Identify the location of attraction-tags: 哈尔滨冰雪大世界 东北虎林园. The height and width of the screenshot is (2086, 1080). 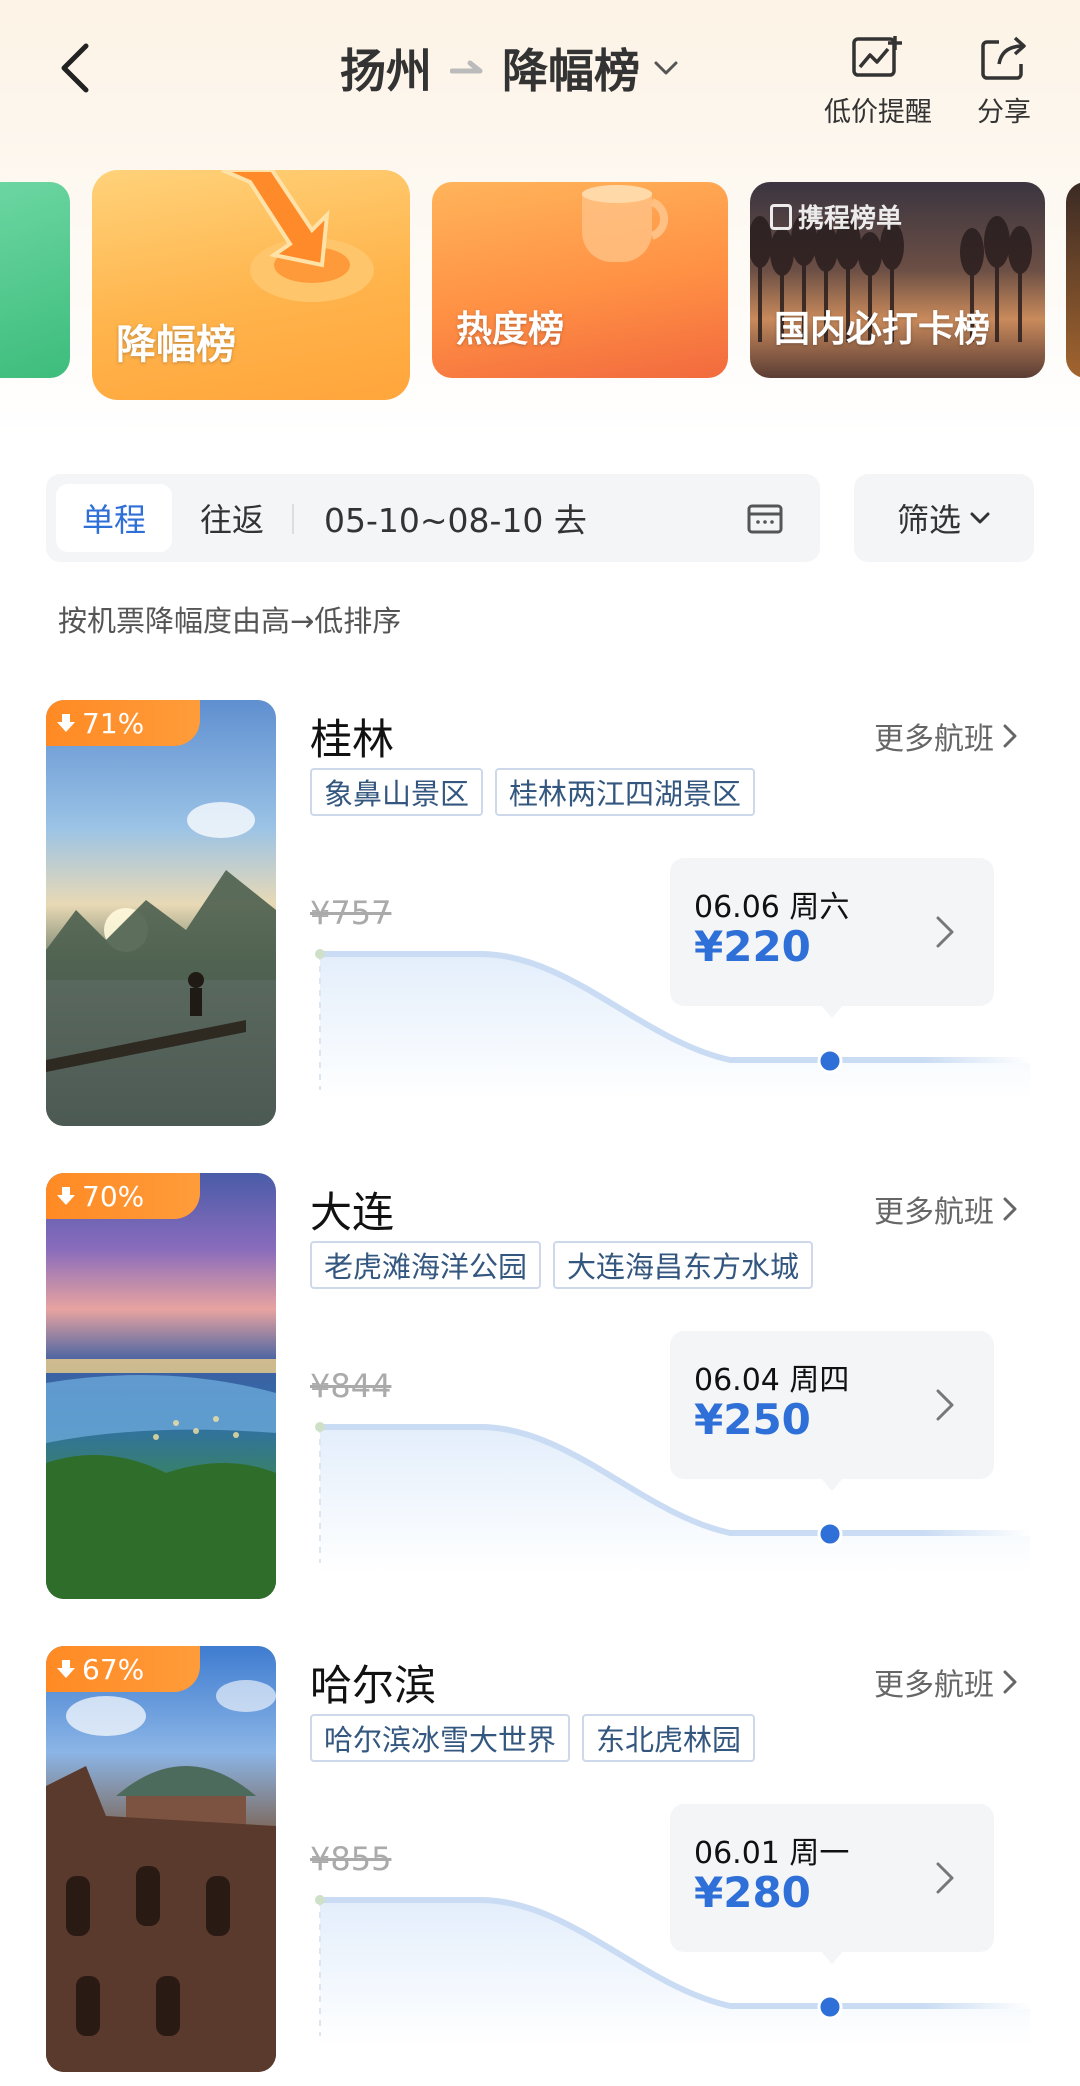
(538, 1738).